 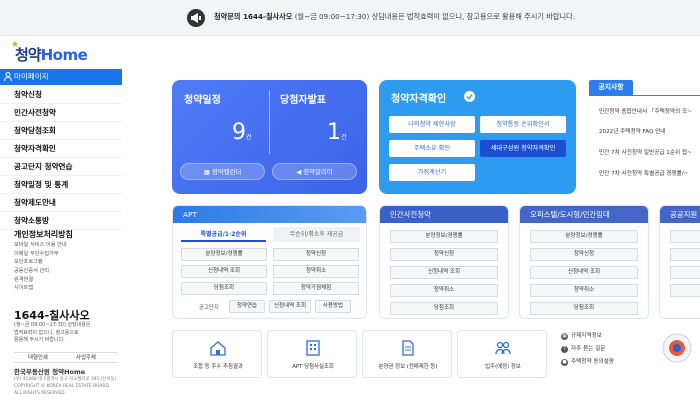 What do you see at coordinates (432, 148) in the screenshot?
I see `ownership-button: 주택소유 확인` at bounding box center [432, 148].